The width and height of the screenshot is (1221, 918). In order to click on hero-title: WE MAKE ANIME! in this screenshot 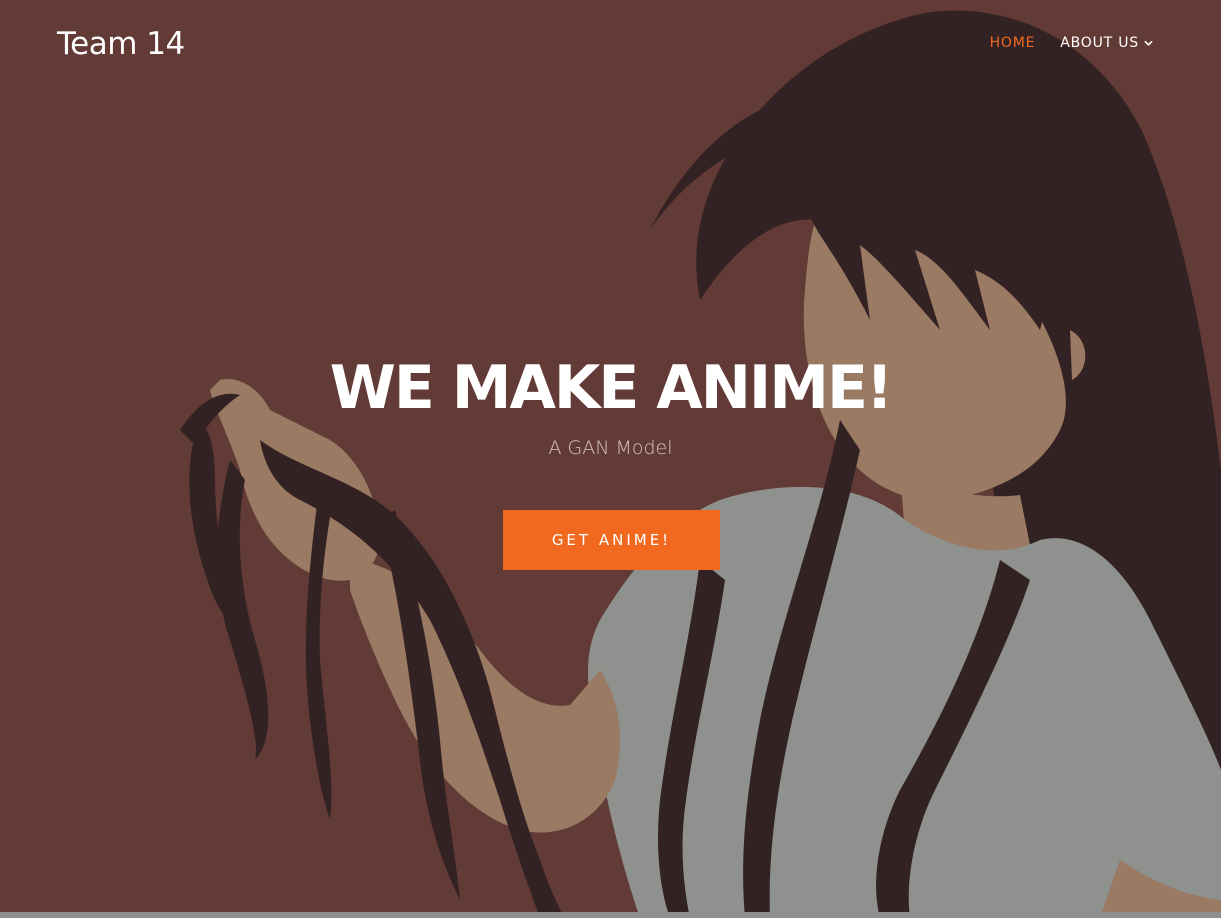, I will do `click(611, 388)`.